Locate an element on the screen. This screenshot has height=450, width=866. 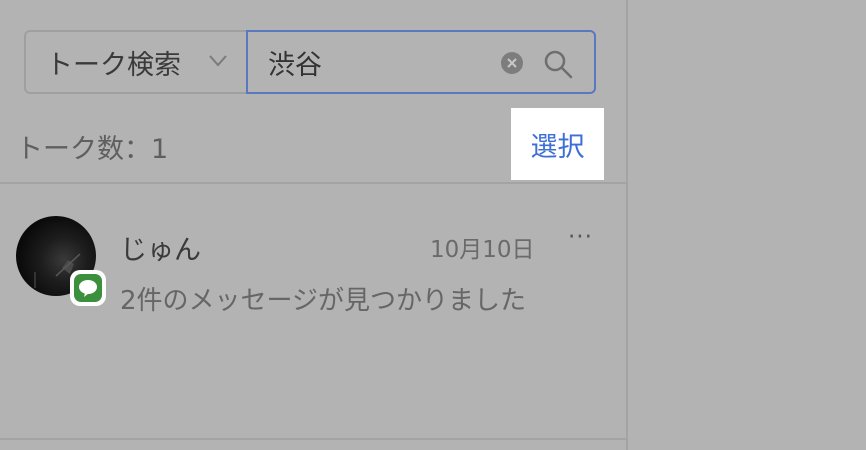
line-badge-icon is located at coordinates (88, 288).